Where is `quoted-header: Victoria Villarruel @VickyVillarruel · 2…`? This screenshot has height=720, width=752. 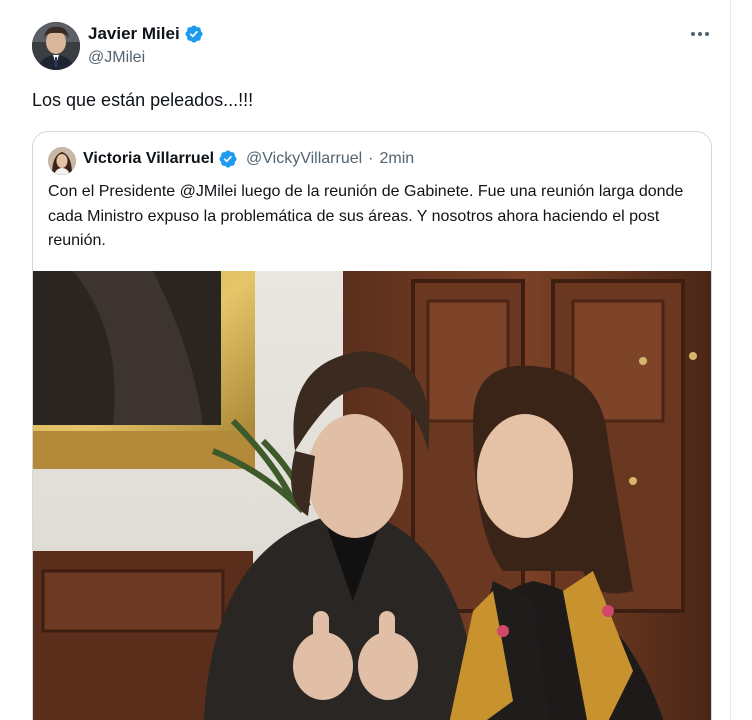
quoted-header: Victoria Villarruel @VickyVillarruel · 2… is located at coordinates (248, 159).